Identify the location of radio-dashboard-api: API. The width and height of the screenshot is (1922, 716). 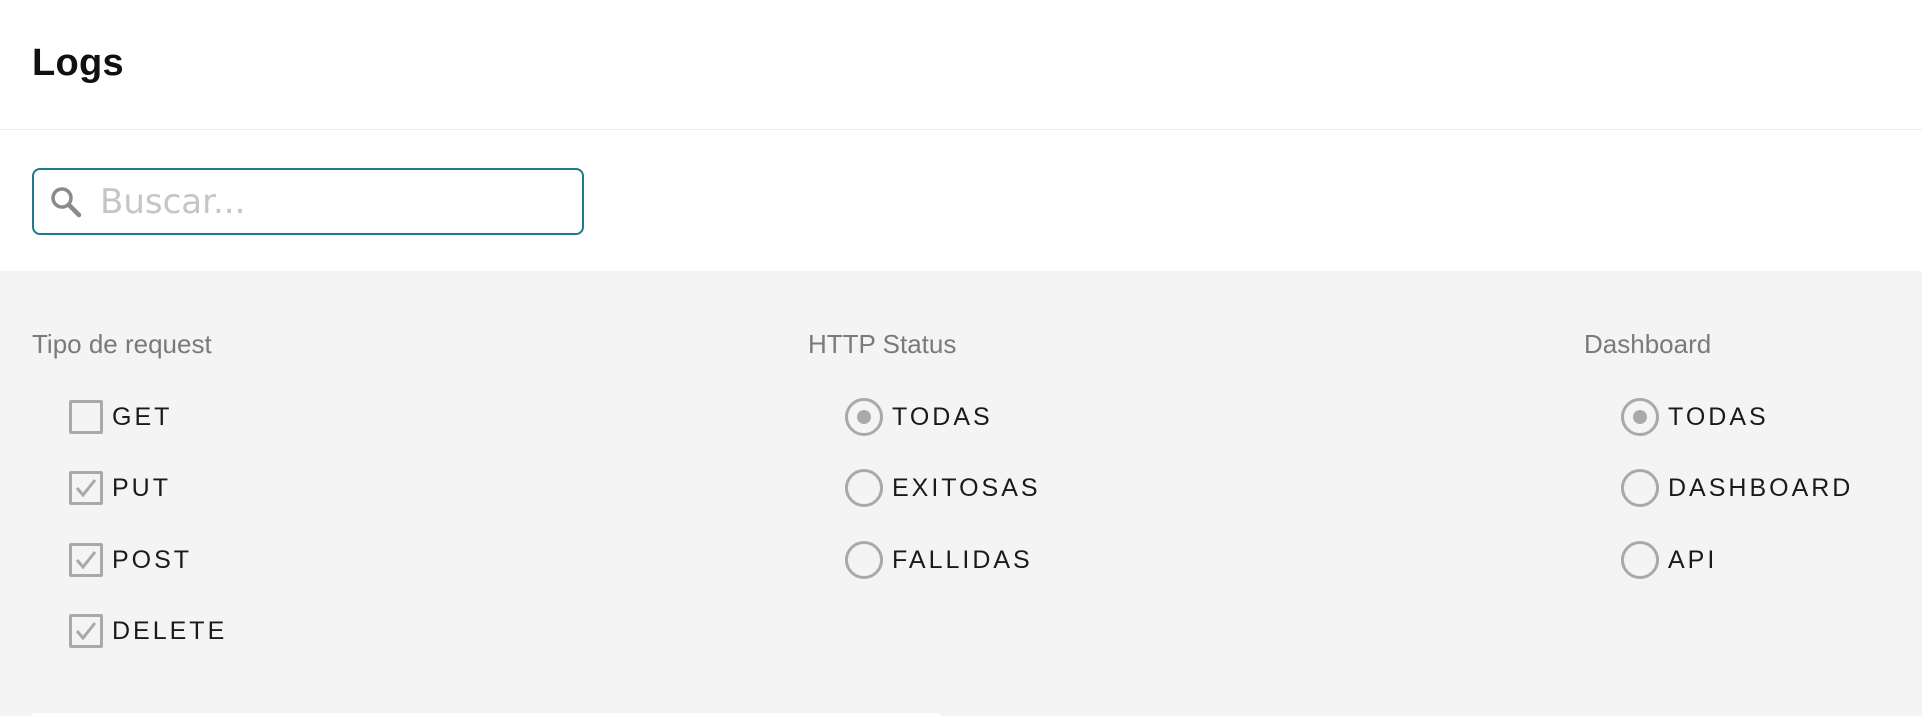
(1669, 560).